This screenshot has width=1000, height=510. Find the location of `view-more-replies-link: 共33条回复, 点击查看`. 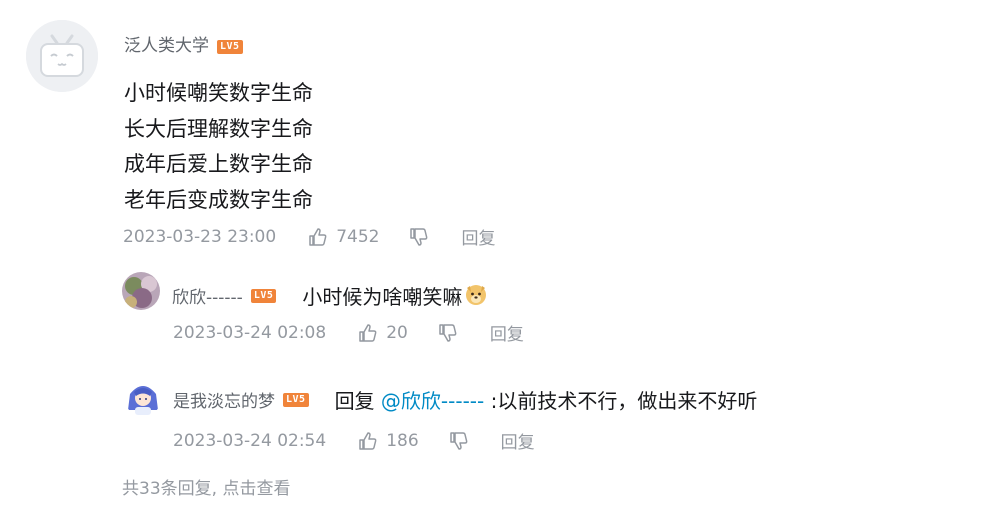

view-more-replies-link: 共33条回复, 点击查看 is located at coordinates (206, 486).